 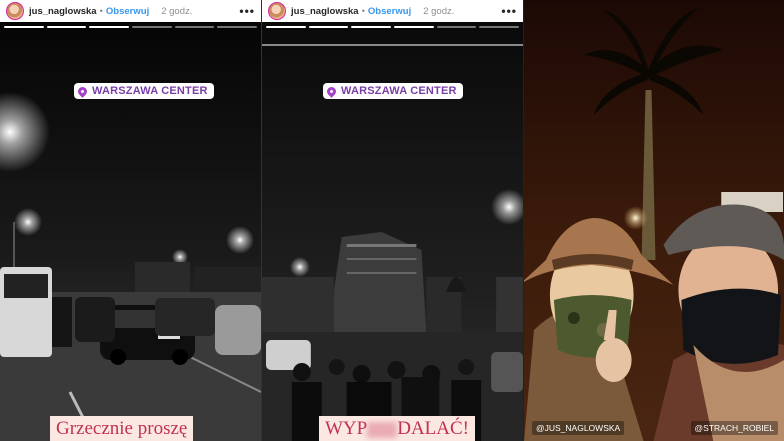 I want to click on censor-blur, so click(x=382, y=429).